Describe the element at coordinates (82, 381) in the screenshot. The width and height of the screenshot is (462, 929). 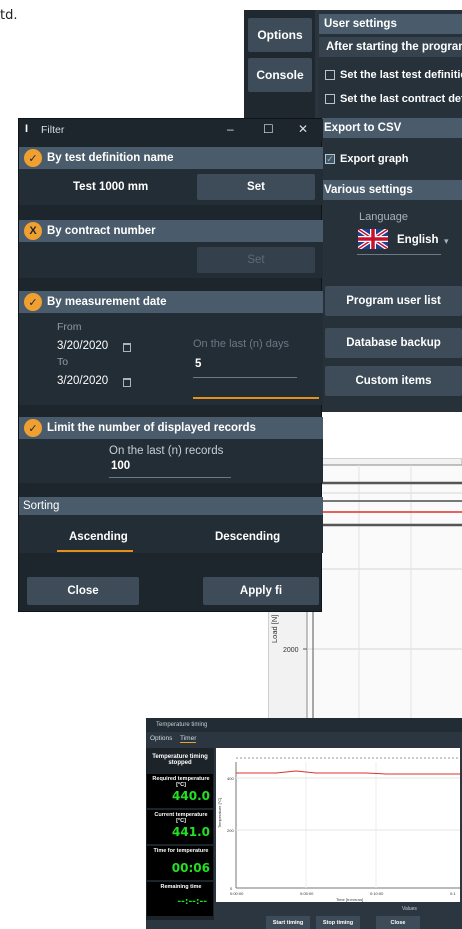
I see `to-date-field: 3/20/2020` at that location.